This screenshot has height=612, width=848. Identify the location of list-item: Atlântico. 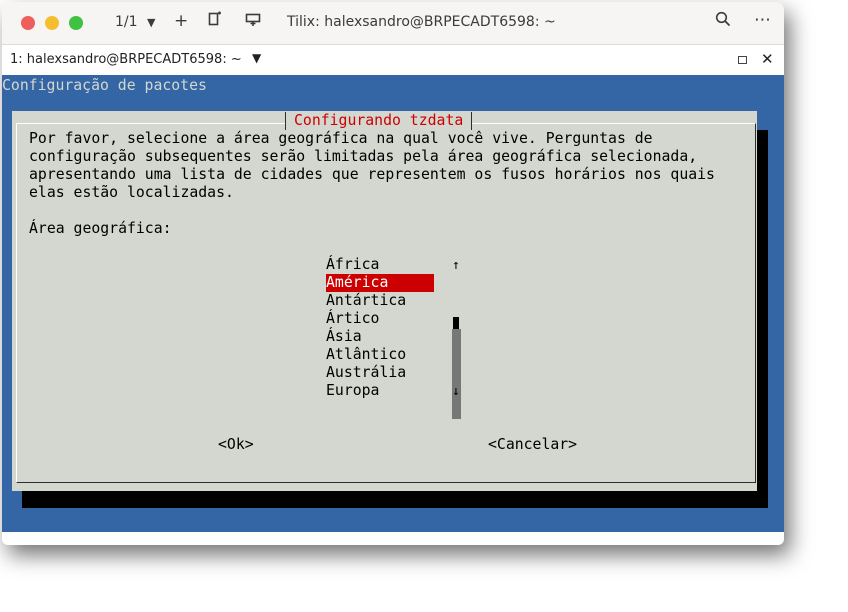
(380, 355).